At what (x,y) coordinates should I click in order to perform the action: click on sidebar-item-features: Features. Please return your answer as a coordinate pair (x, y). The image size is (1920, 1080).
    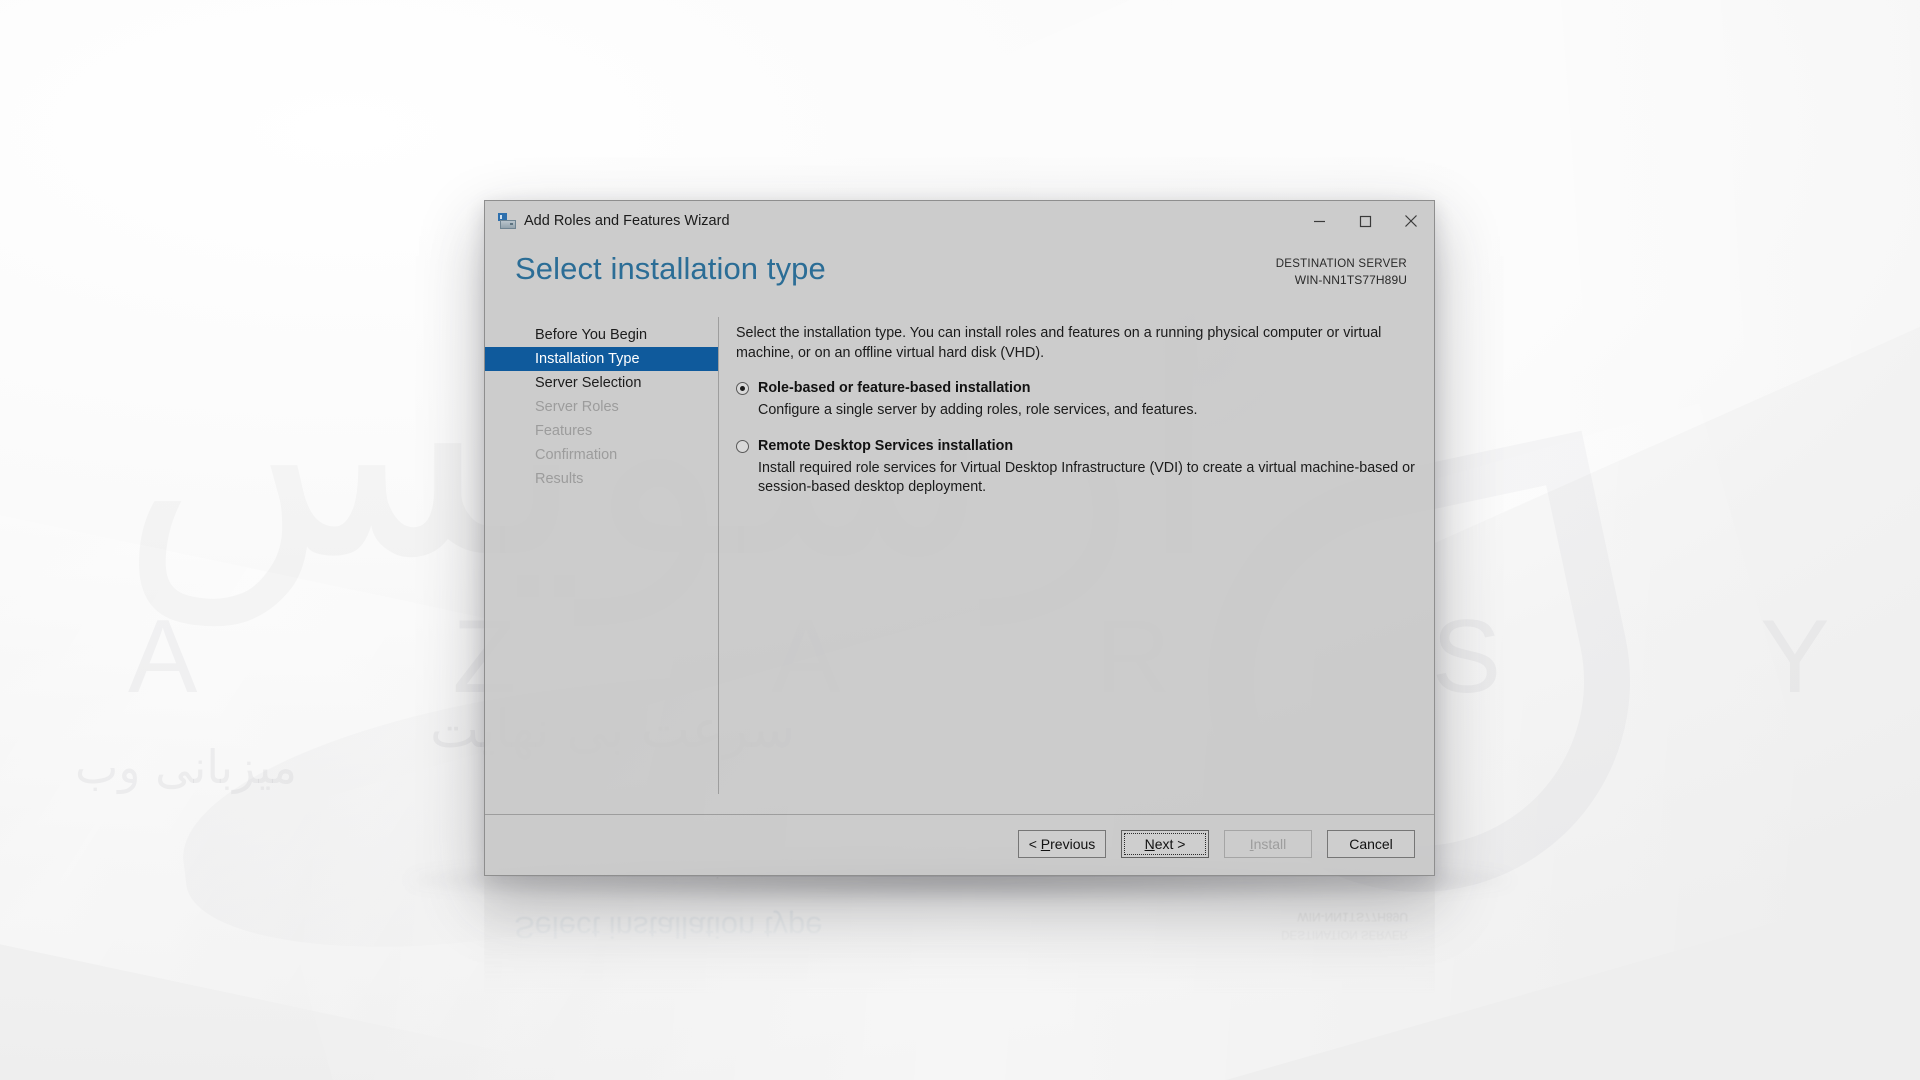
    Looking at the image, I should click on (564, 431).